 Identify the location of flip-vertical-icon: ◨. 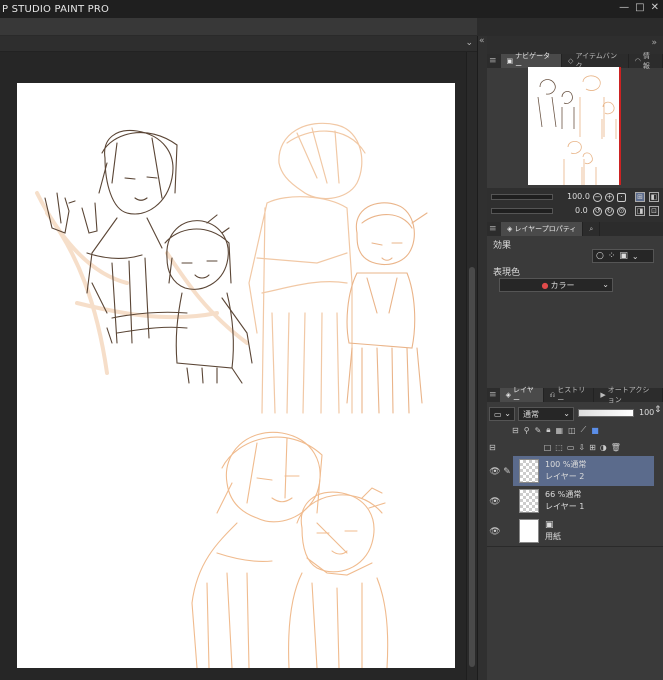
(640, 211).